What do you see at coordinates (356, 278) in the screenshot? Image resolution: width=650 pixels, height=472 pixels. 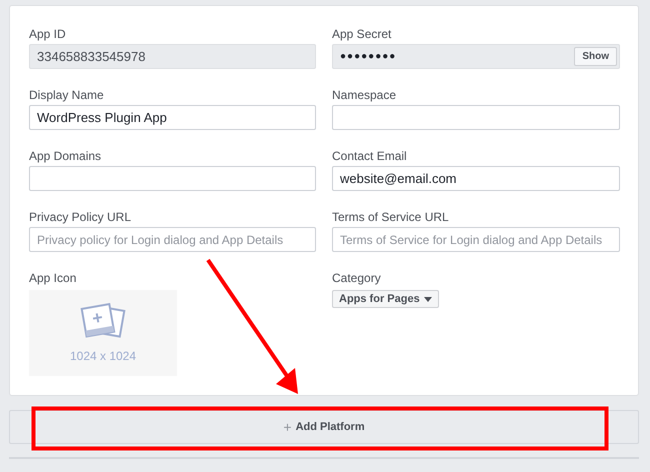 I see `field-label: Category` at bounding box center [356, 278].